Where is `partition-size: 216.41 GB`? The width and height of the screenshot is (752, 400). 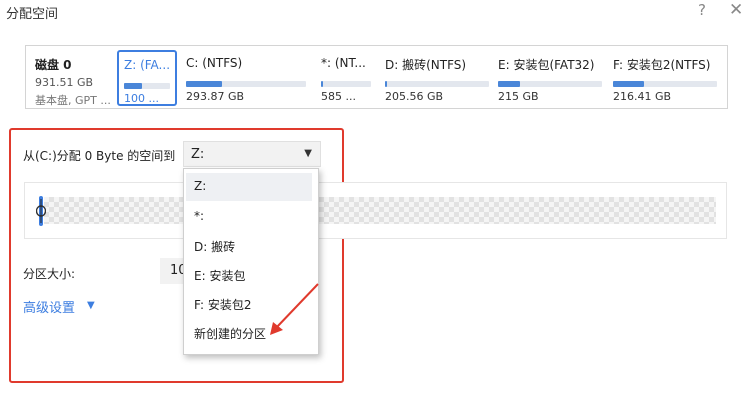
partition-size: 216.41 GB is located at coordinates (642, 96).